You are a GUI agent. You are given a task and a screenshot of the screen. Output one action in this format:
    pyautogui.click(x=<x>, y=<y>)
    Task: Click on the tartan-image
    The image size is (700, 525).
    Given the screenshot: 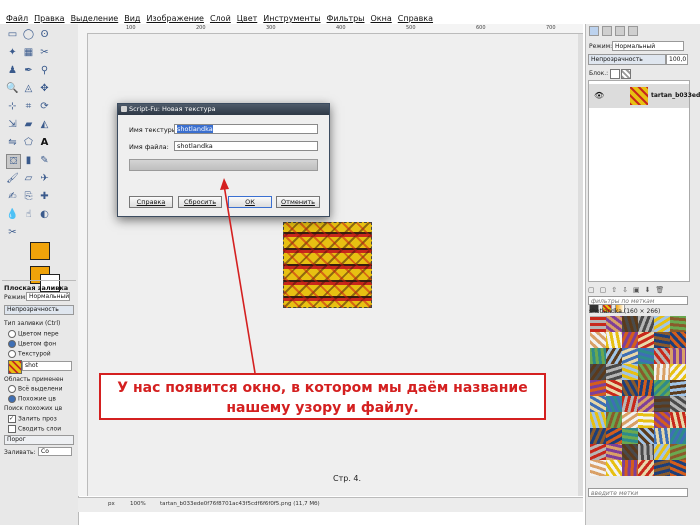 What is the action you would take?
    pyautogui.click(x=327, y=265)
    